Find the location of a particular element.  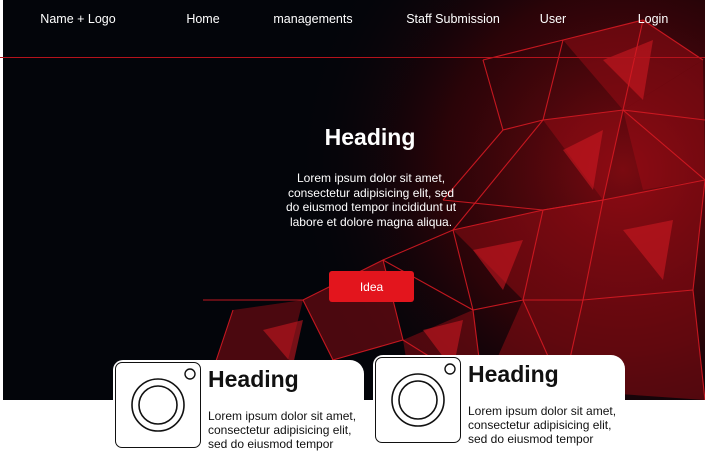

idea-button: Idea is located at coordinates (371, 286).